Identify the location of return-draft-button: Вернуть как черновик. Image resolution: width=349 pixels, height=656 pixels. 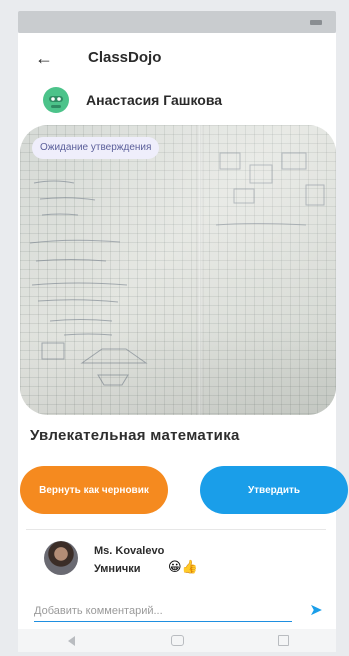
(94, 490).